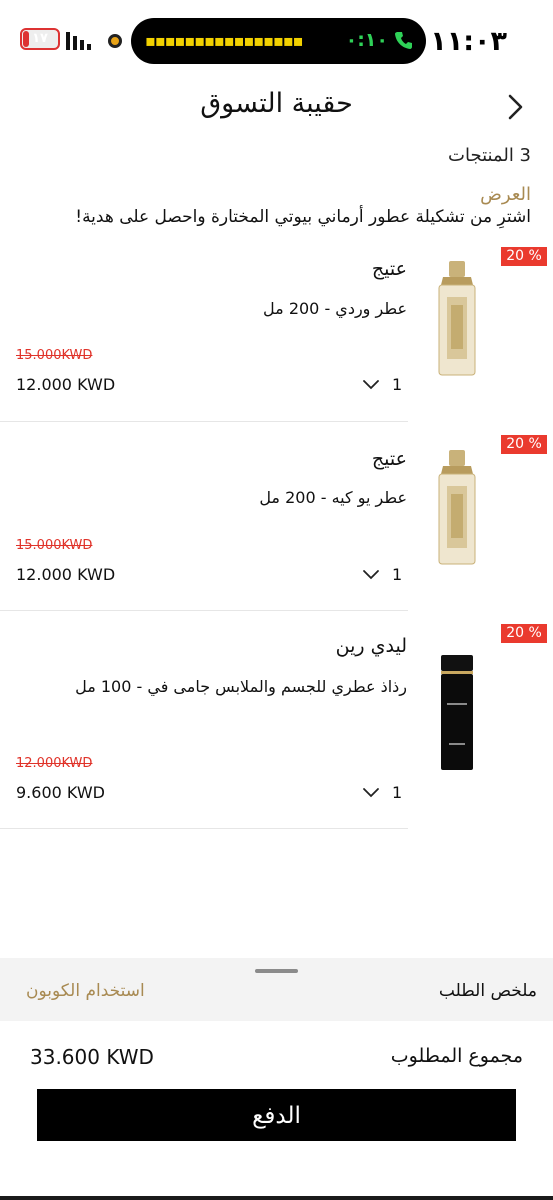 This screenshot has width=553, height=1200. What do you see at coordinates (60, 792) in the screenshot?
I see `sale-price: 9.600 KWD` at bounding box center [60, 792].